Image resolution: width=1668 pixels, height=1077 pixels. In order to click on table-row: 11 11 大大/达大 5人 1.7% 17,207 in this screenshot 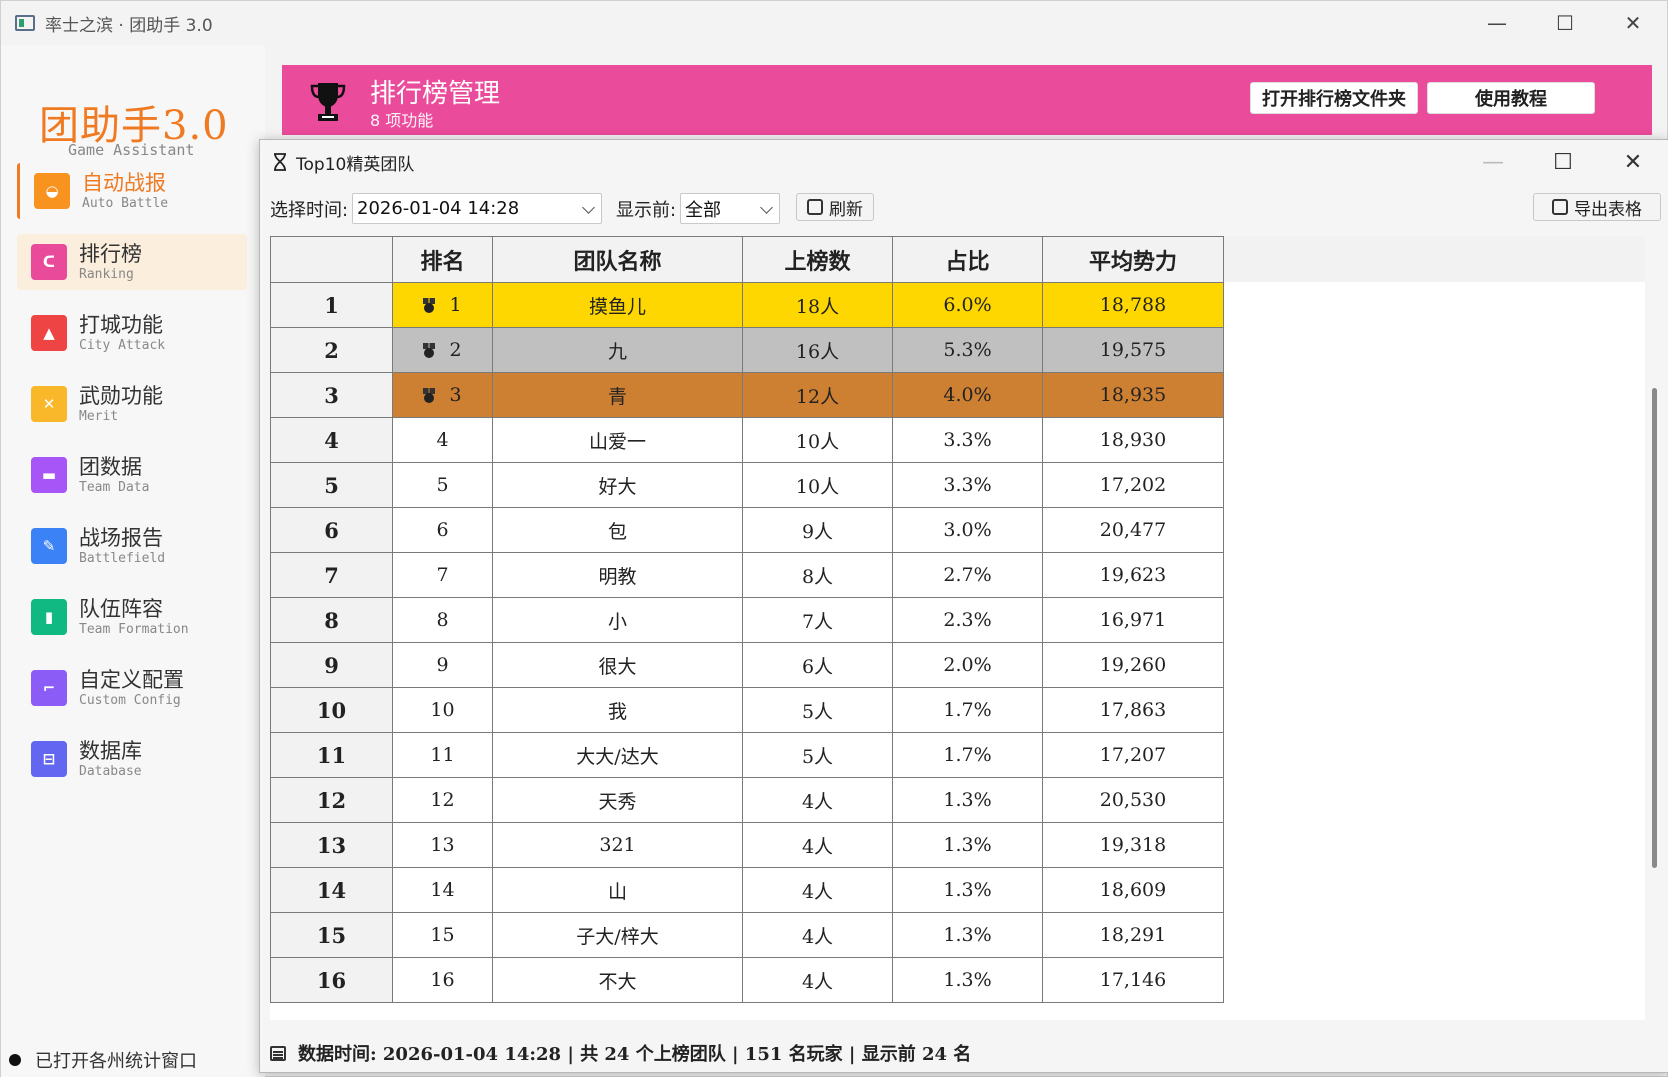, I will do `click(747, 755)`.